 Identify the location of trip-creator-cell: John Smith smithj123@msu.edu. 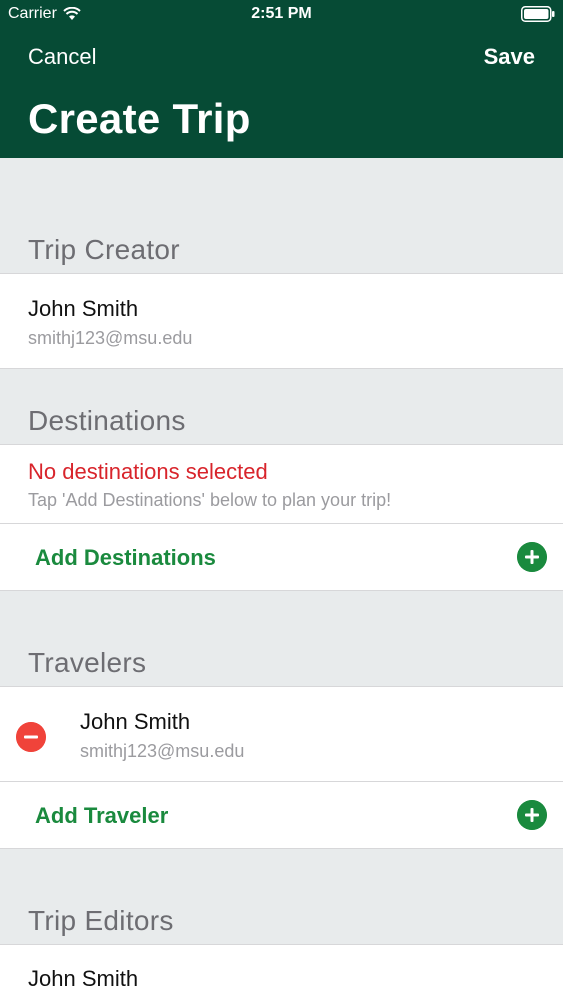
(281, 321).